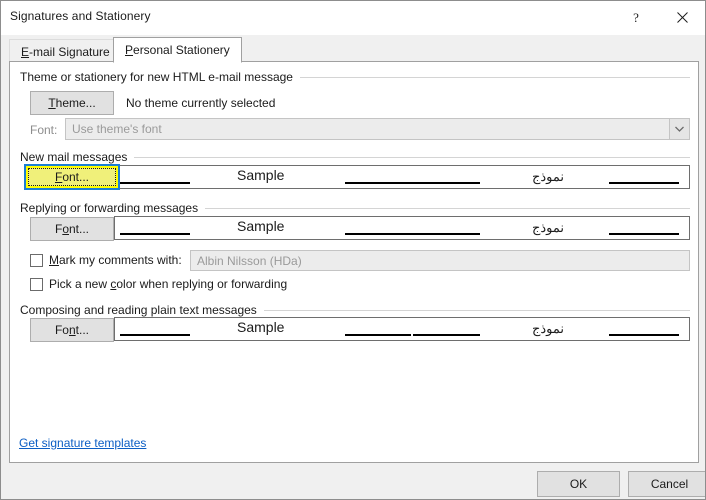  What do you see at coordinates (447, 208) in the screenshot?
I see `group-rule-reply` at bounding box center [447, 208].